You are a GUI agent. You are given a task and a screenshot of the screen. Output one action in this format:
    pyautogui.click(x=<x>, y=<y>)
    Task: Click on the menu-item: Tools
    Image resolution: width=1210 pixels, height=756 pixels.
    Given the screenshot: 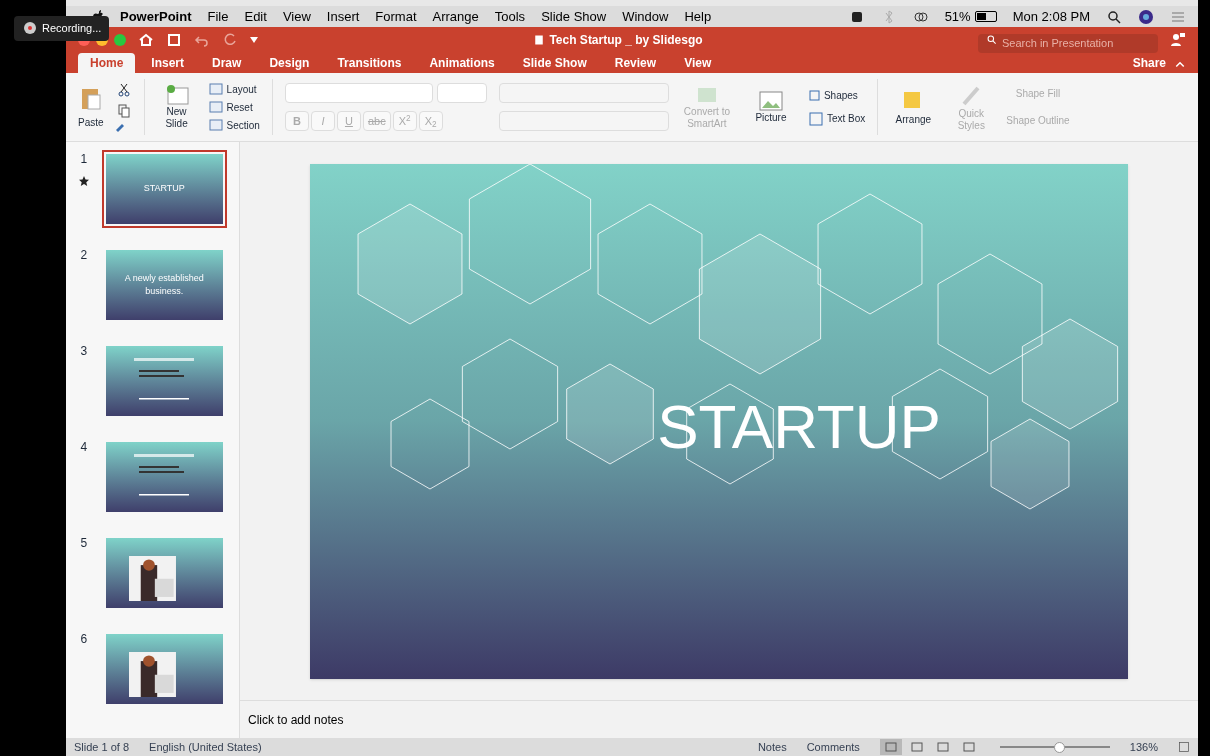 What is the action you would take?
    pyautogui.click(x=510, y=16)
    